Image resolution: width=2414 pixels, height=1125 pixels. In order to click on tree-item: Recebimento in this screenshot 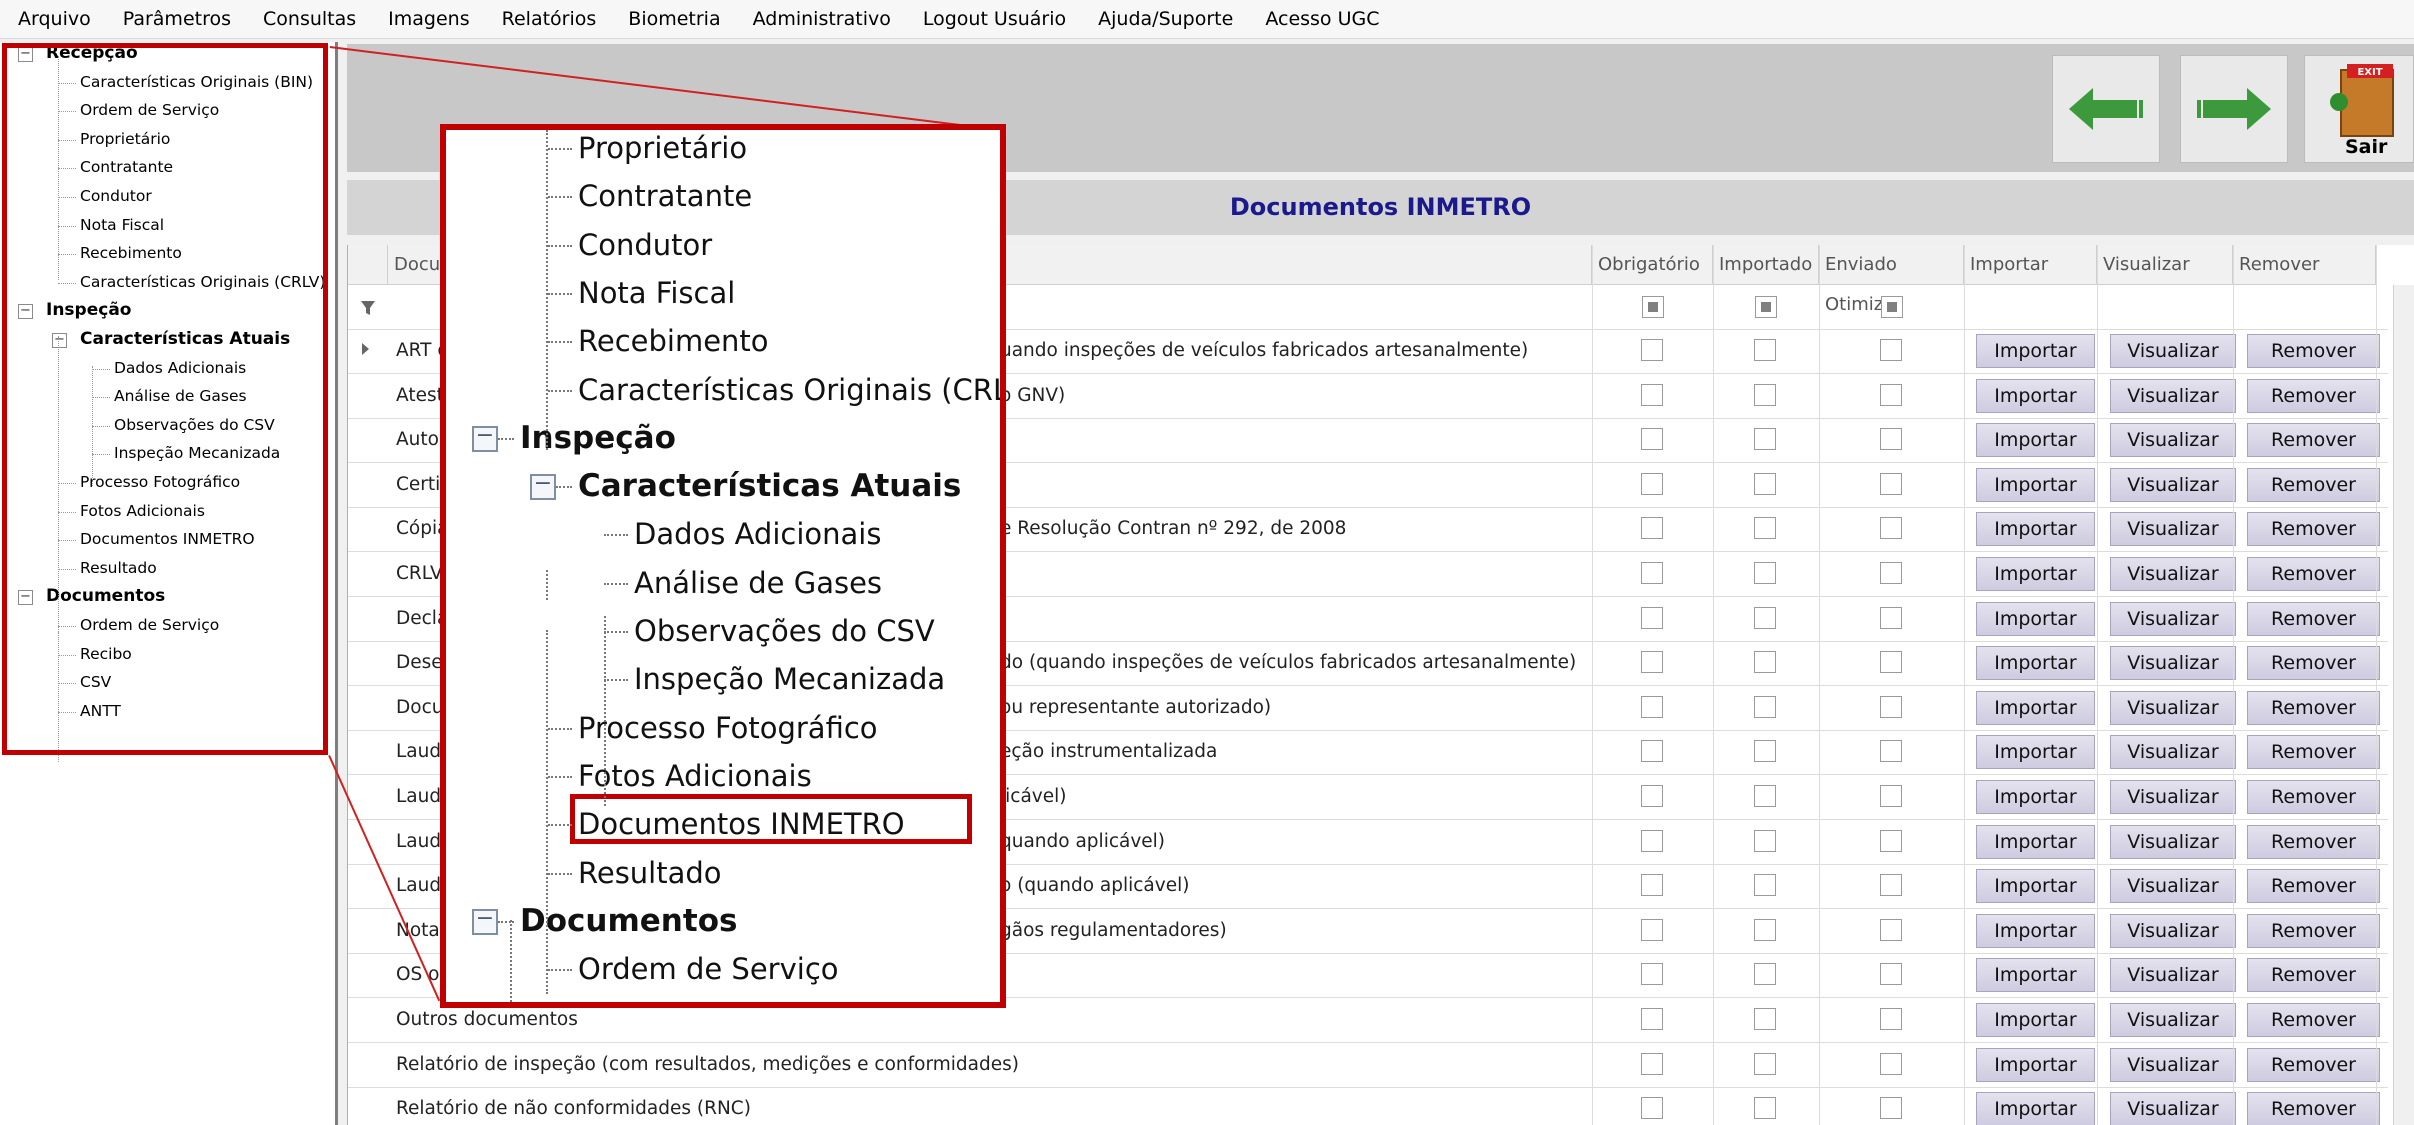, I will do `click(131, 253)`.